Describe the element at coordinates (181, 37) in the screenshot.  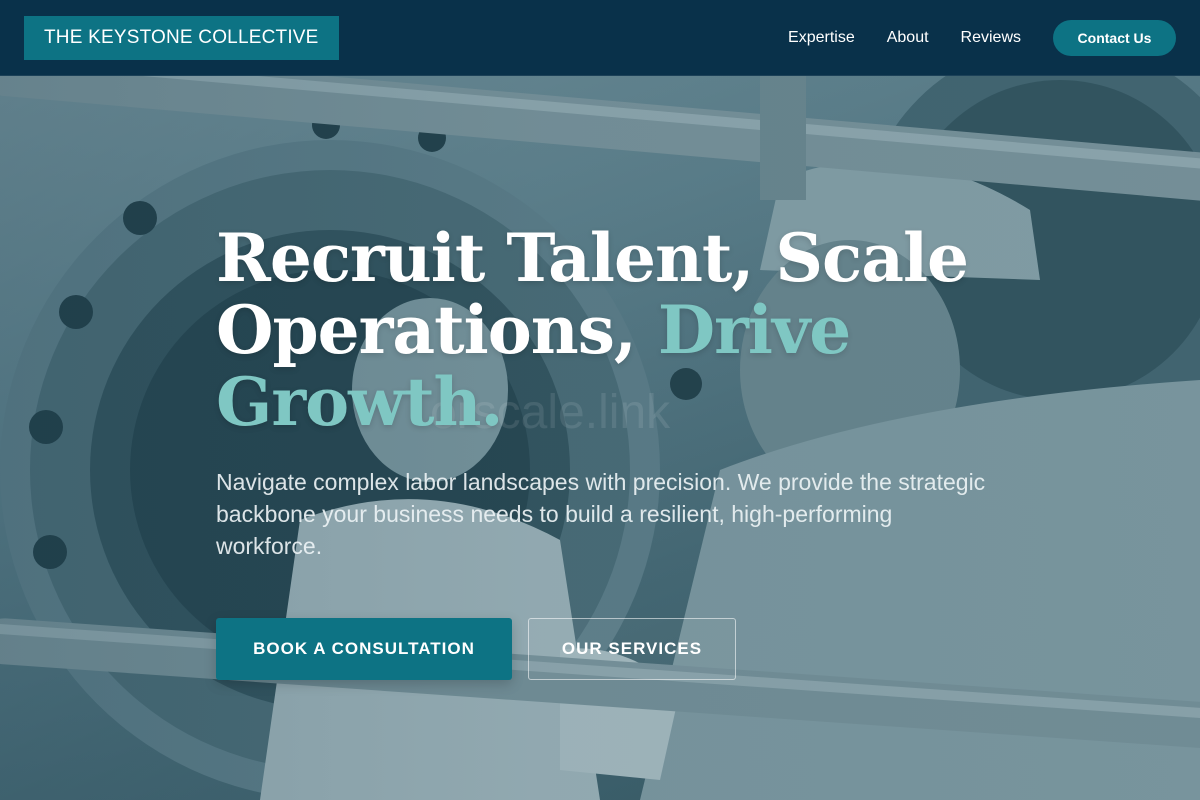
I see `brand-logo: THE KEYSTONE COLLECTIVE` at that location.